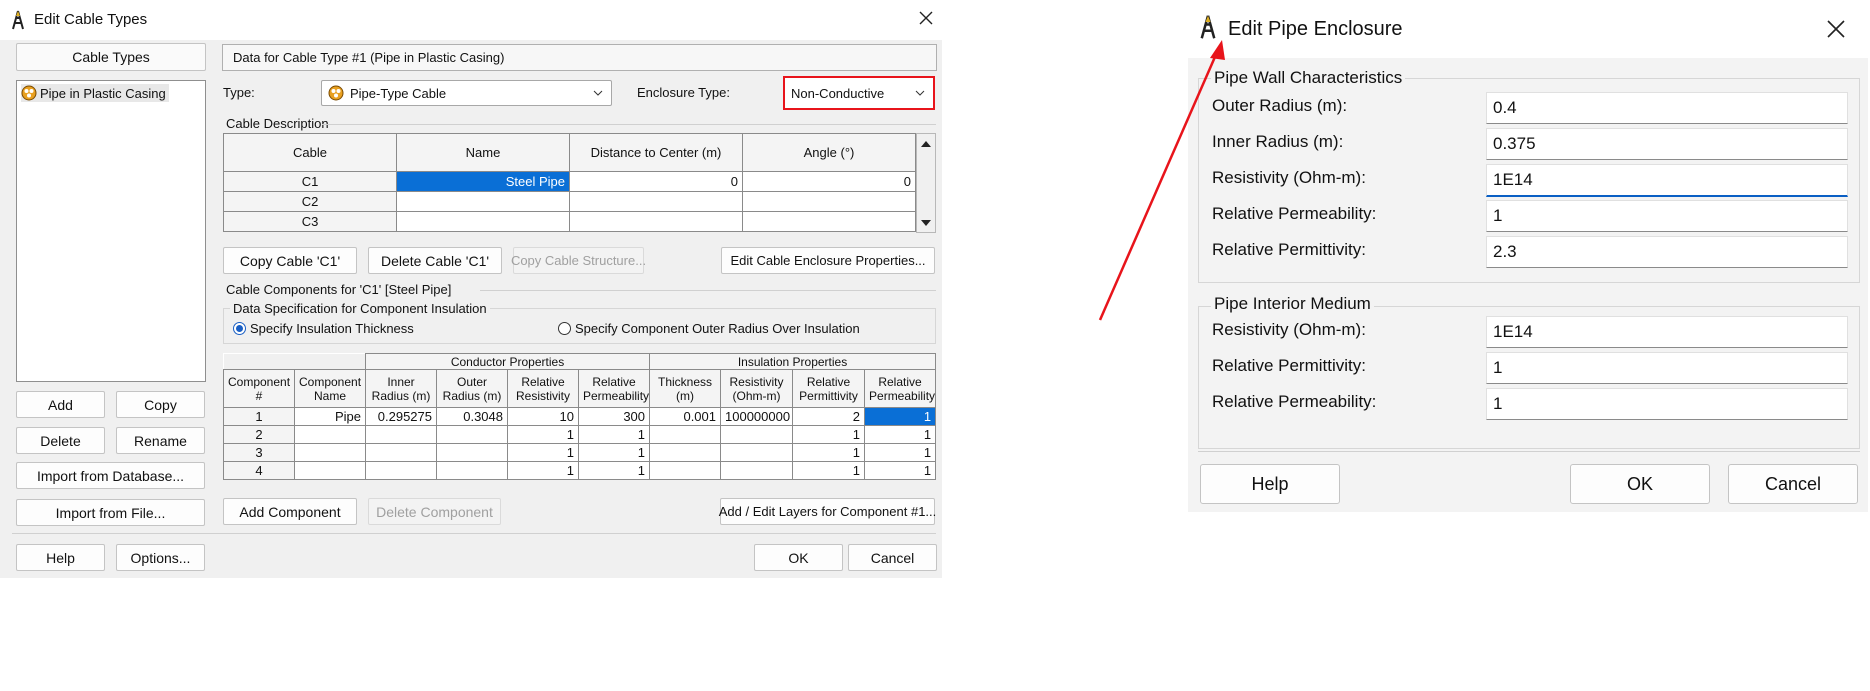 The image size is (1870, 691). Describe the element at coordinates (829, 152) in the screenshot. I see `column-header: Angle (°)` at that location.